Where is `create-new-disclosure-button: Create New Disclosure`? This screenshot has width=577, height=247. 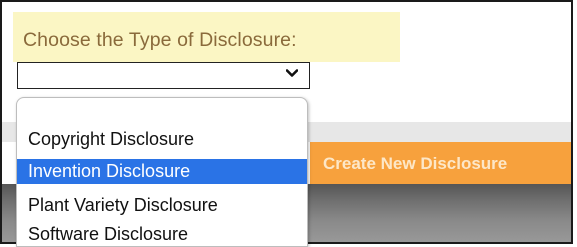 create-new-disclosure-button: Create New Disclosure is located at coordinates (440, 163).